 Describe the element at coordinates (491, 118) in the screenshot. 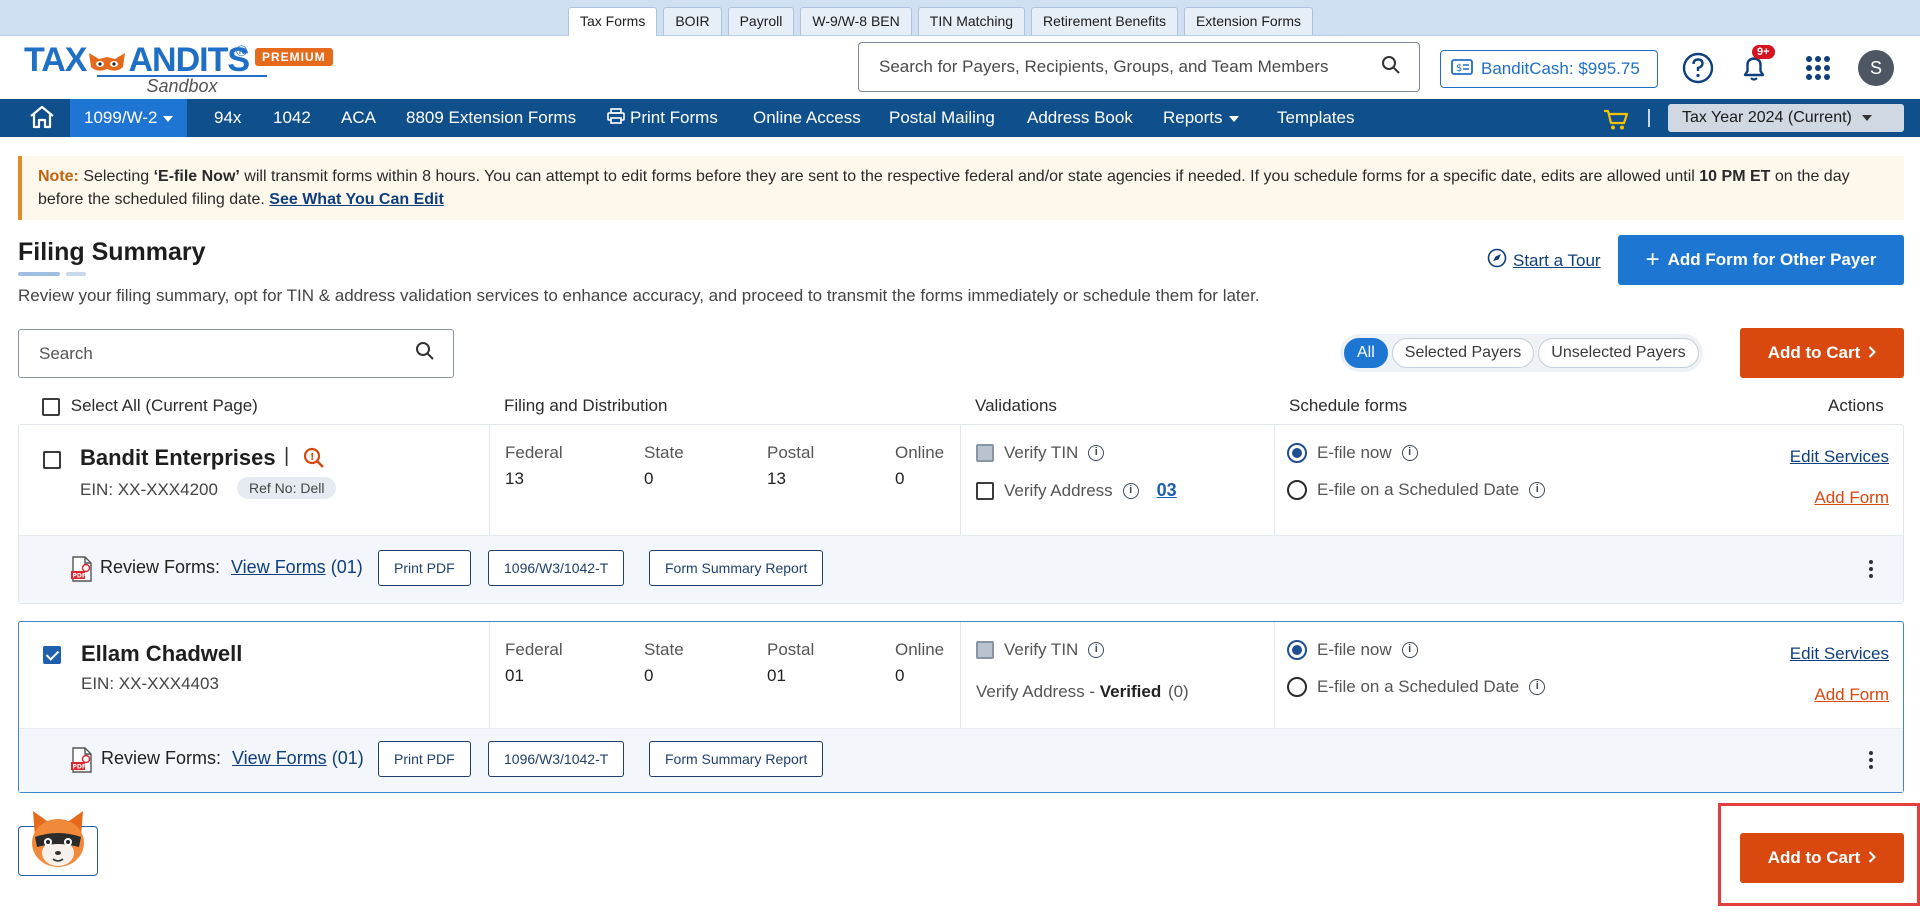

I see `nav-8809-extension-forms: 8809 Extension Forms` at that location.